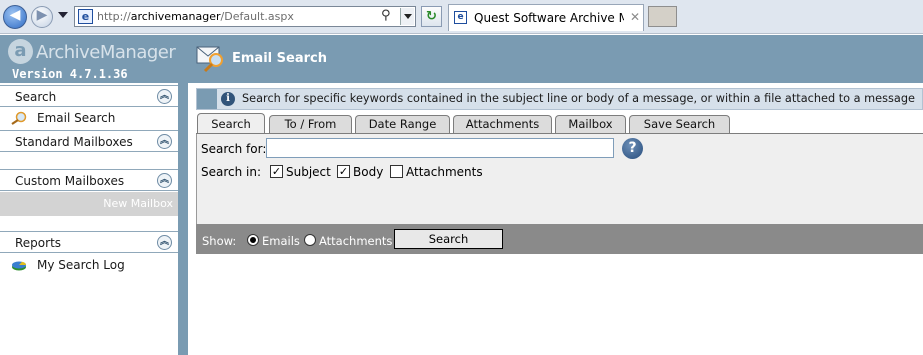 This screenshot has width=923, height=355. What do you see at coordinates (228, 99) in the screenshot?
I see `info-icon: i` at bounding box center [228, 99].